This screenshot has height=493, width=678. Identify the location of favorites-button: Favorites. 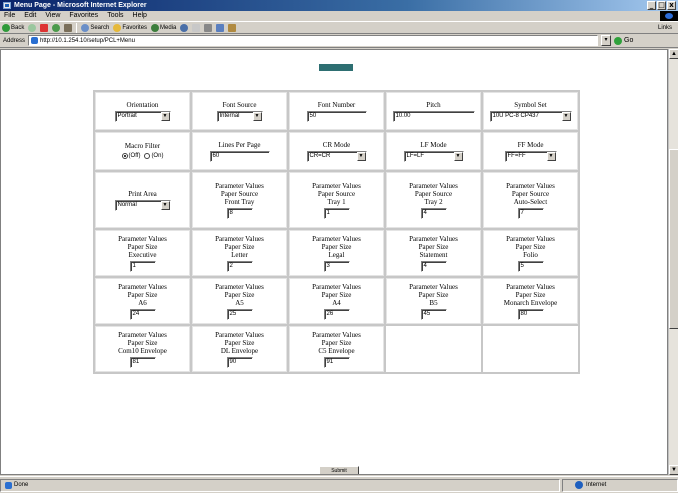
(130, 28).